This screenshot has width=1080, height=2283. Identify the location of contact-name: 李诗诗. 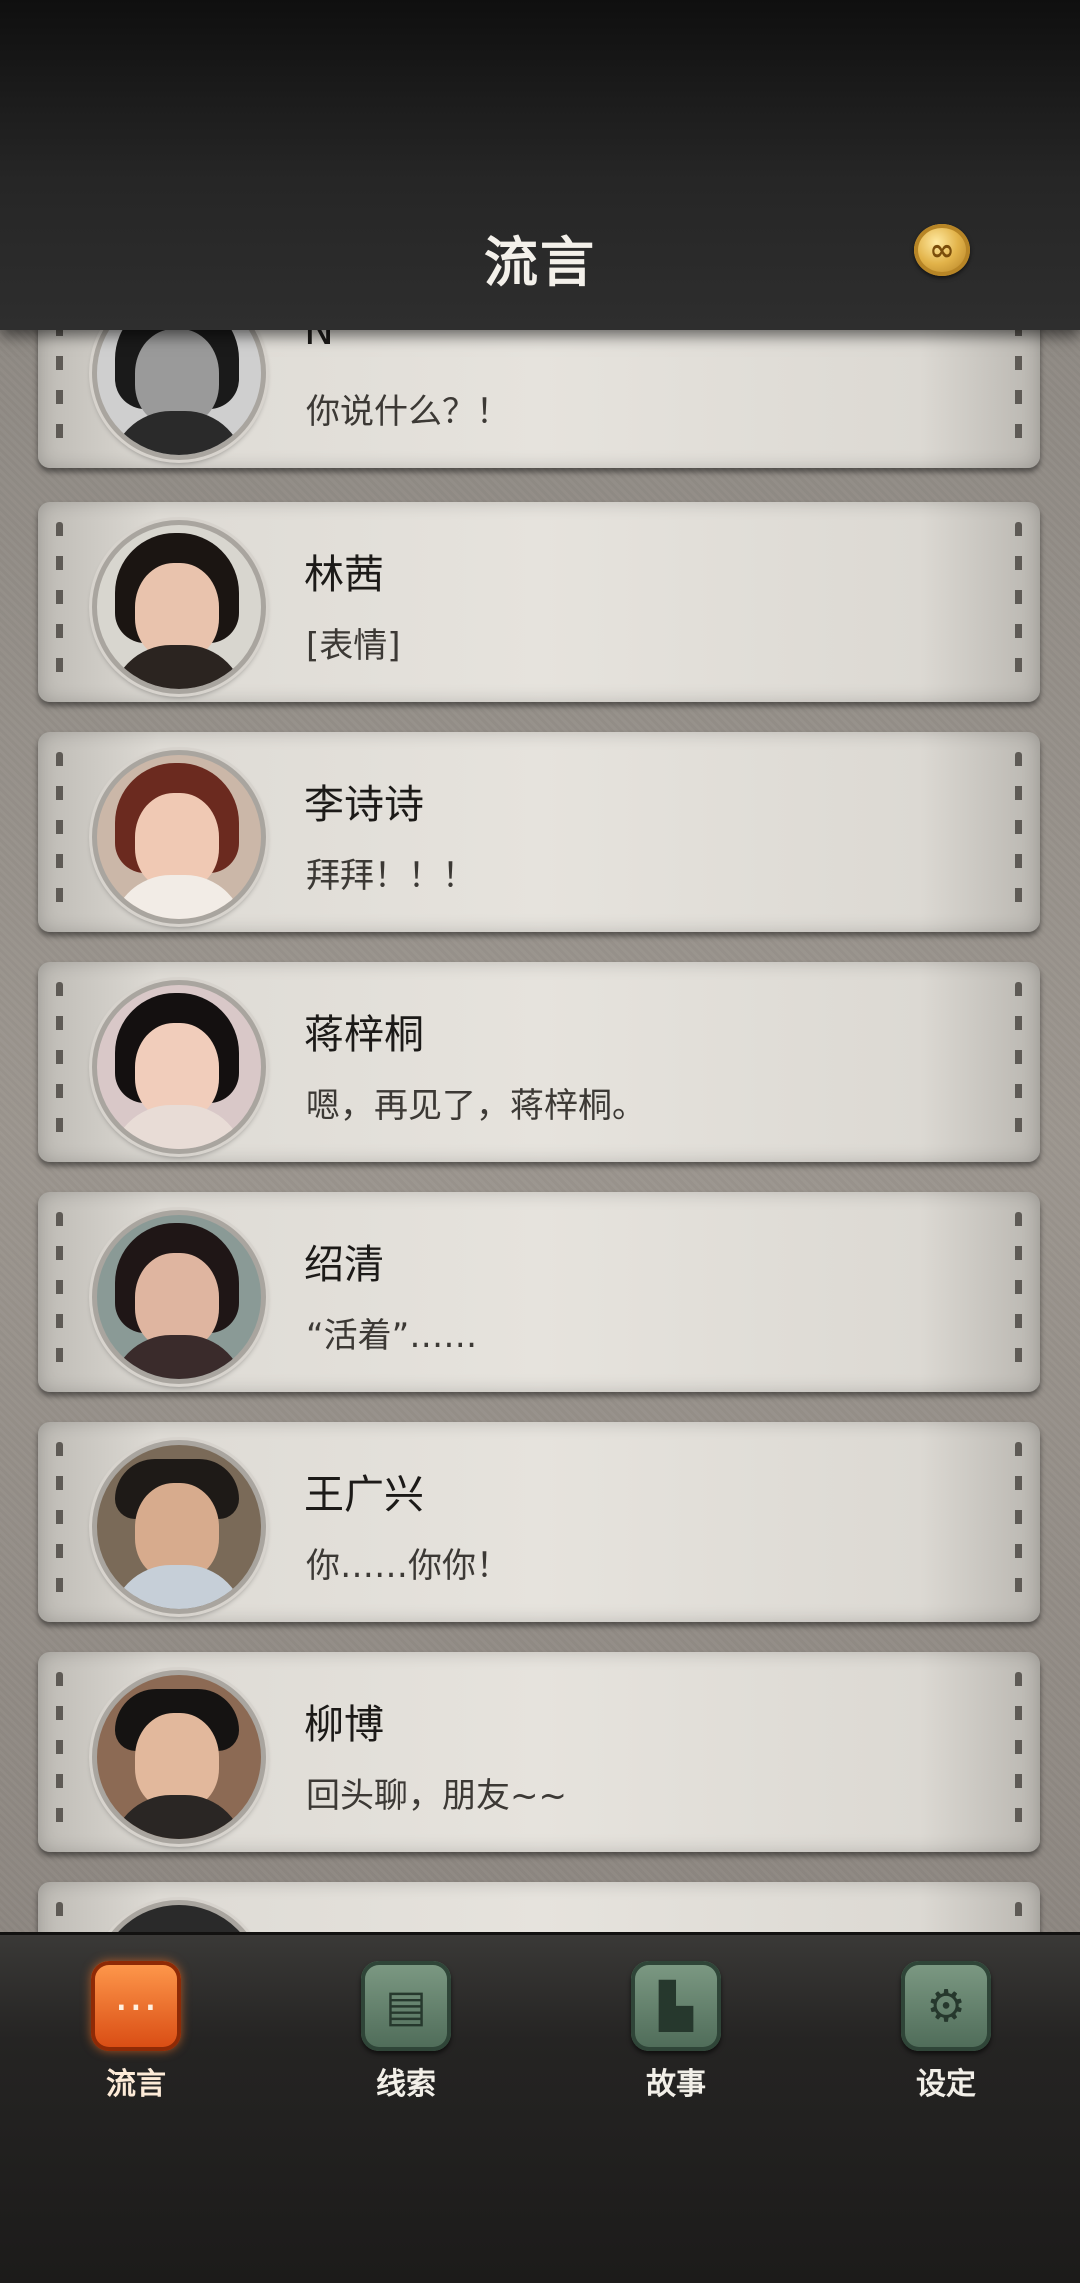
(364, 805).